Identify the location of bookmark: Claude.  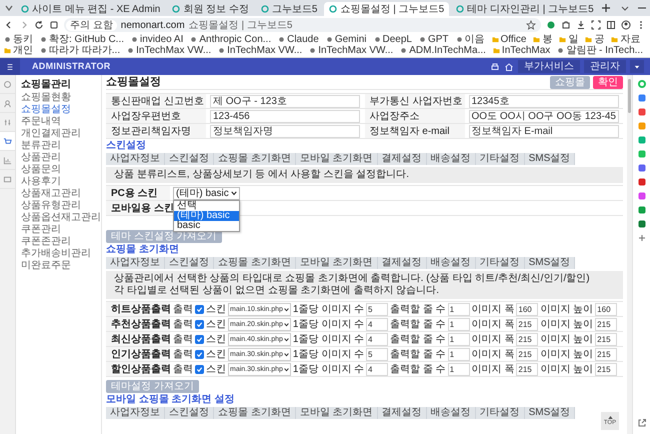
(298, 39).